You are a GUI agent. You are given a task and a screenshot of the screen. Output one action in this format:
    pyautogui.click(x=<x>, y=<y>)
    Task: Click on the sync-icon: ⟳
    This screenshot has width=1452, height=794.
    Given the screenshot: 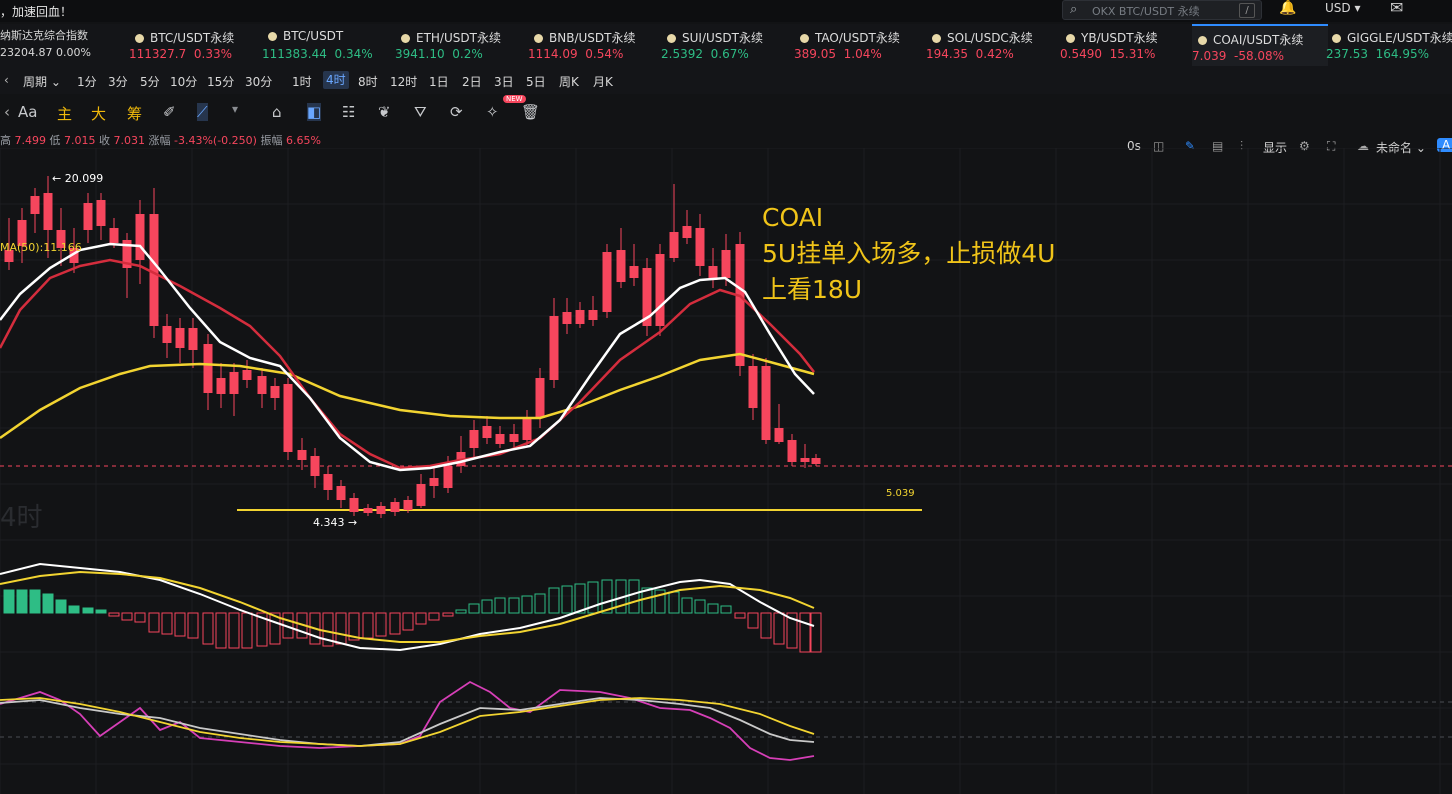 What is the action you would take?
    pyautogui.click(x=456, y=112)
    